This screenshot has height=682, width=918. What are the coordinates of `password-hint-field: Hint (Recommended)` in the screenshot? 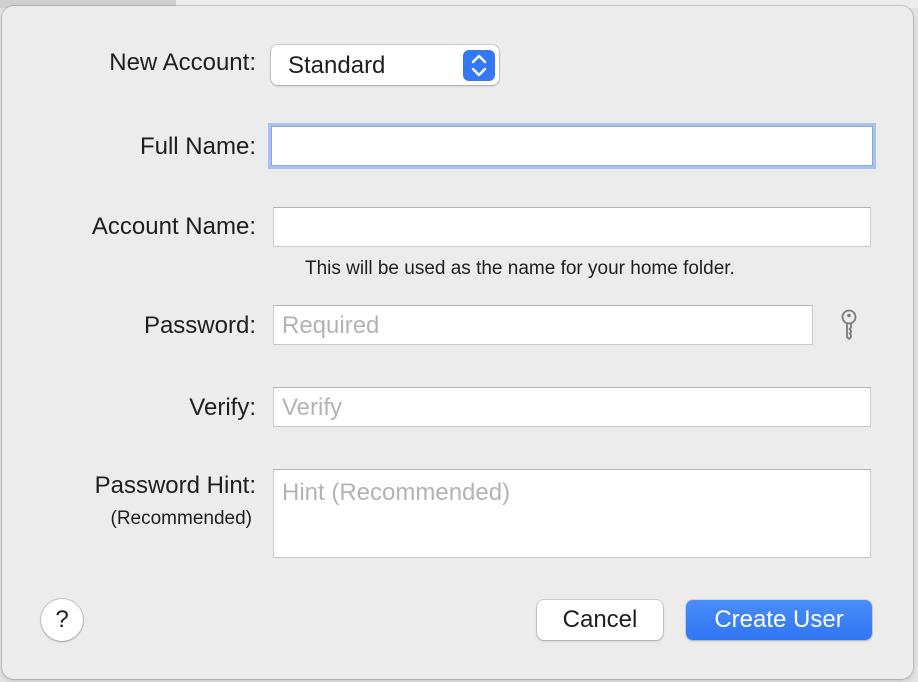 It's located at (572, 513).